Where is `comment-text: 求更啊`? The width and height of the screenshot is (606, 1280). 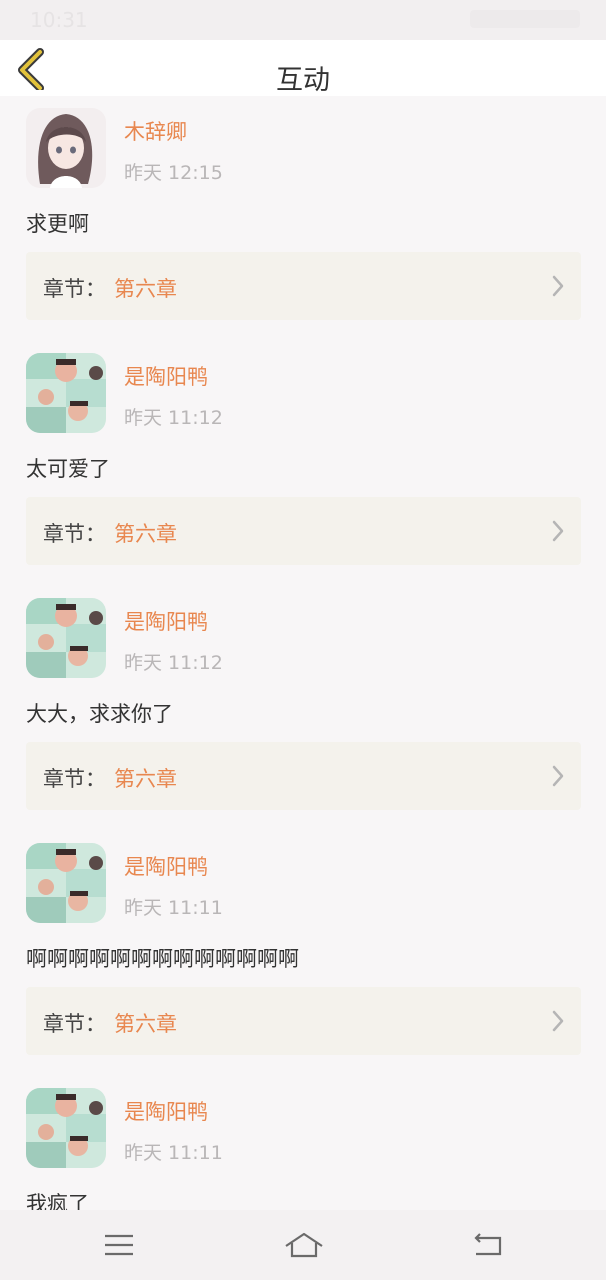
comment-text: 求更啊 is located at coordinates (57, 224).